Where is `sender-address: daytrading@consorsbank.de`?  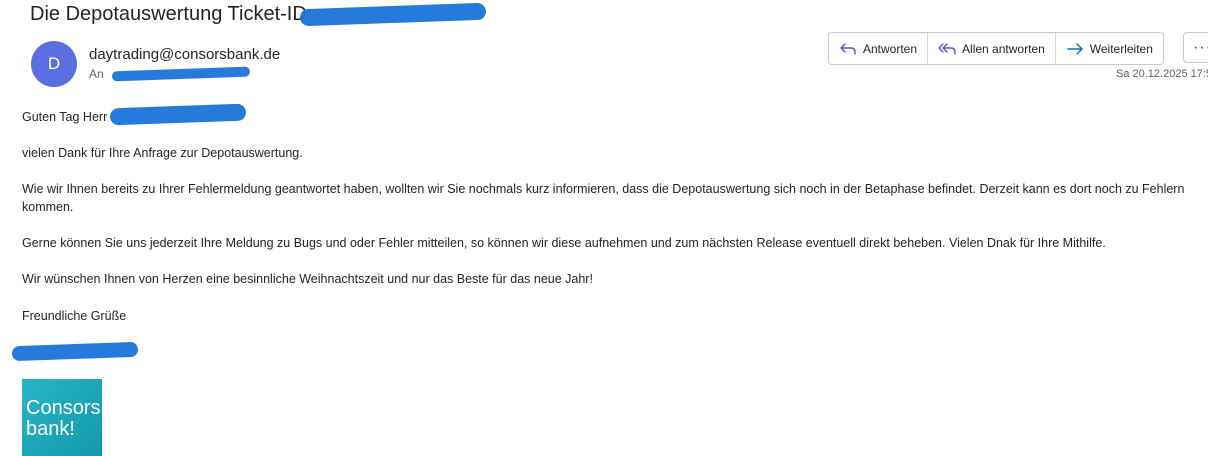 sender-address: daytrading@consorsbank.de is located at coordinates (184, 54).